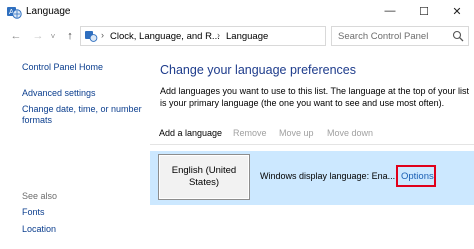 Image resolution: width=474 pixels, height=249 pixels. I want to click on recent-locations-button: ˅, so click(53, 36).